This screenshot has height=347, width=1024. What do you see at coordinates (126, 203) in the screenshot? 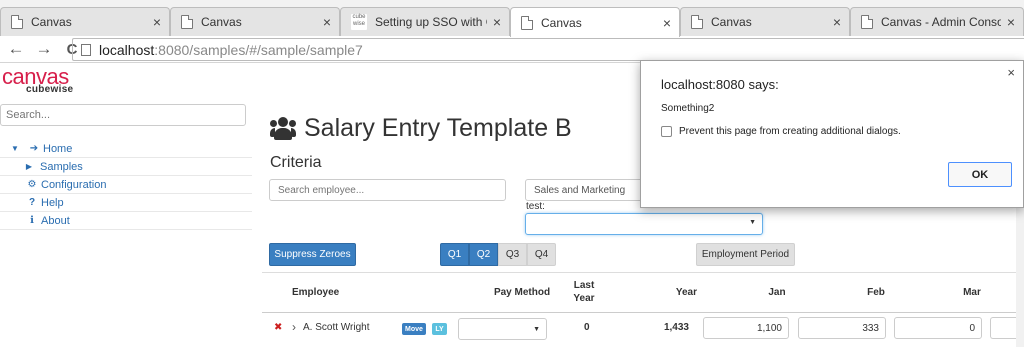
I see `sidebar-item-help: ? Help` at bounding box center [126, 203].